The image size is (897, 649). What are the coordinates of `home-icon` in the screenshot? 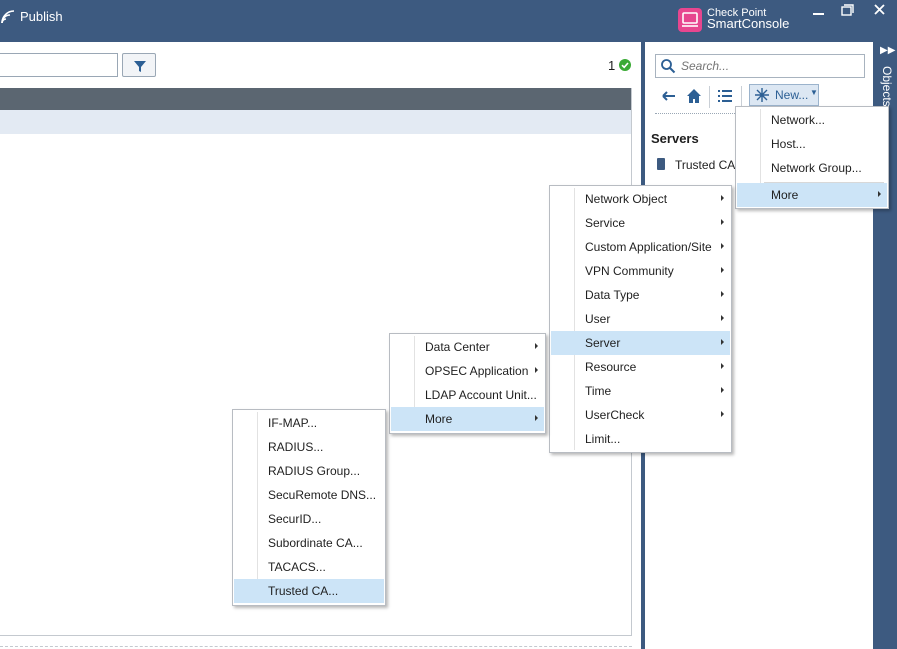 It's located at (694, 96).